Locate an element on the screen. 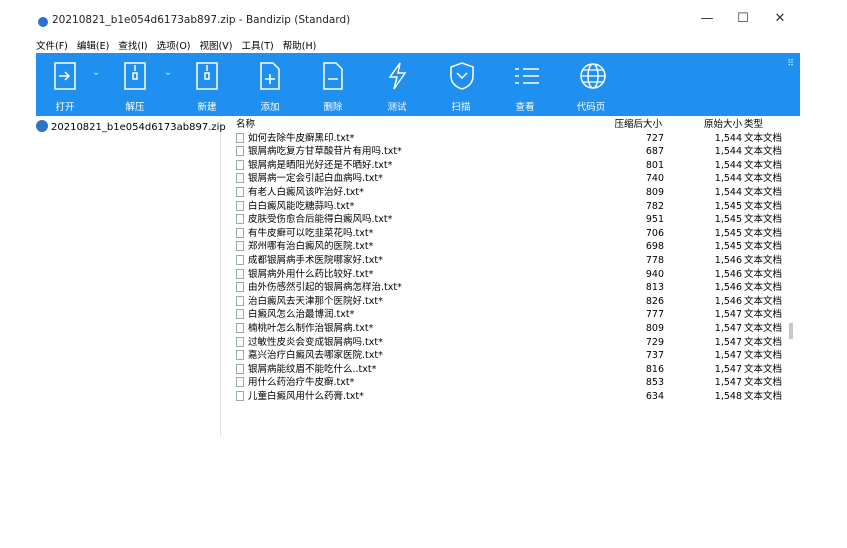  table-row: 楠桃叶怎么制作治银屑病.txt* 809 1,547 文本文档 is located at coordinates (512, 329).